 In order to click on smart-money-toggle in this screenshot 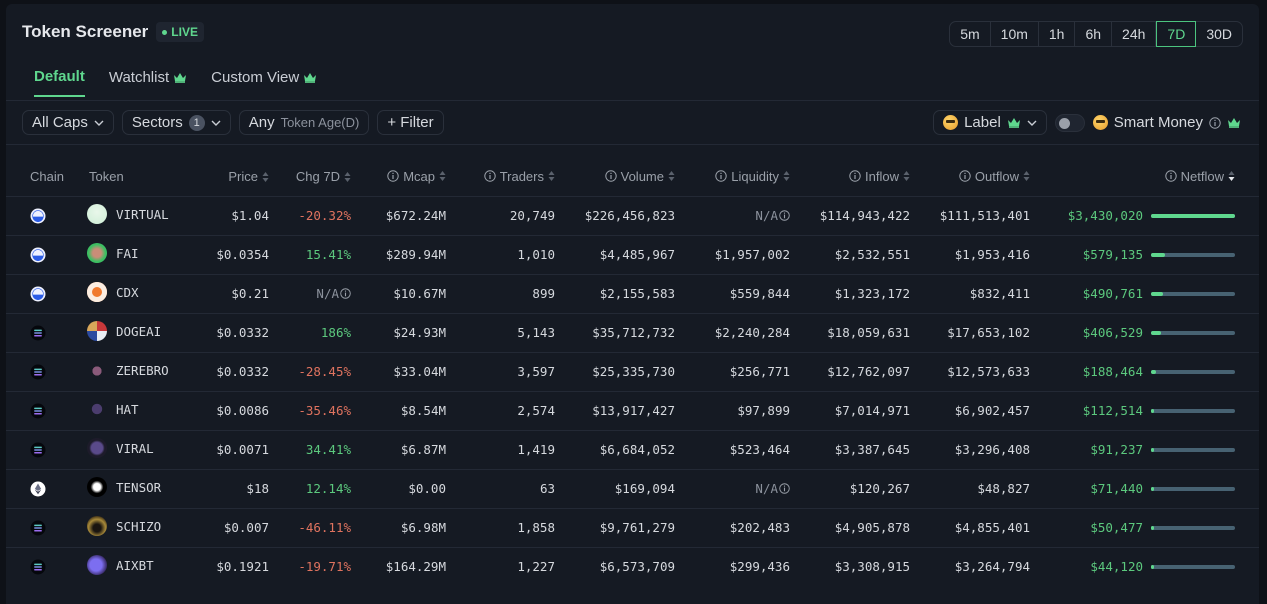, I will do `click(1069, 122)`.